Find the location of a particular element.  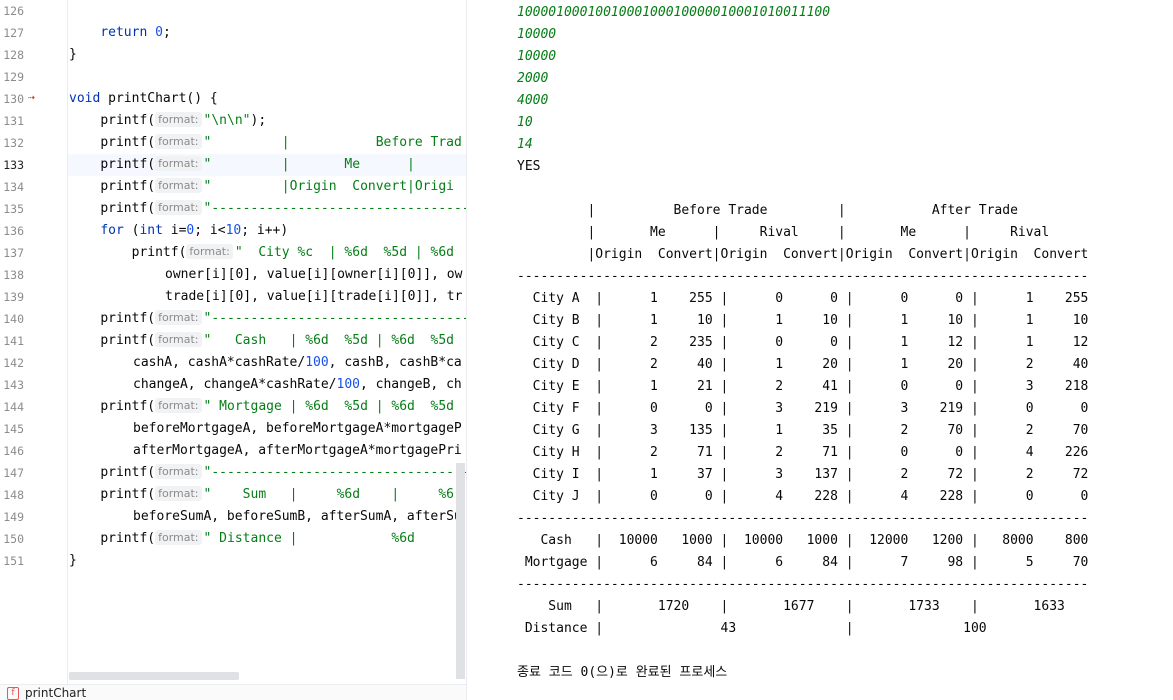

function-icon: f is located at coordinates (13, 693).